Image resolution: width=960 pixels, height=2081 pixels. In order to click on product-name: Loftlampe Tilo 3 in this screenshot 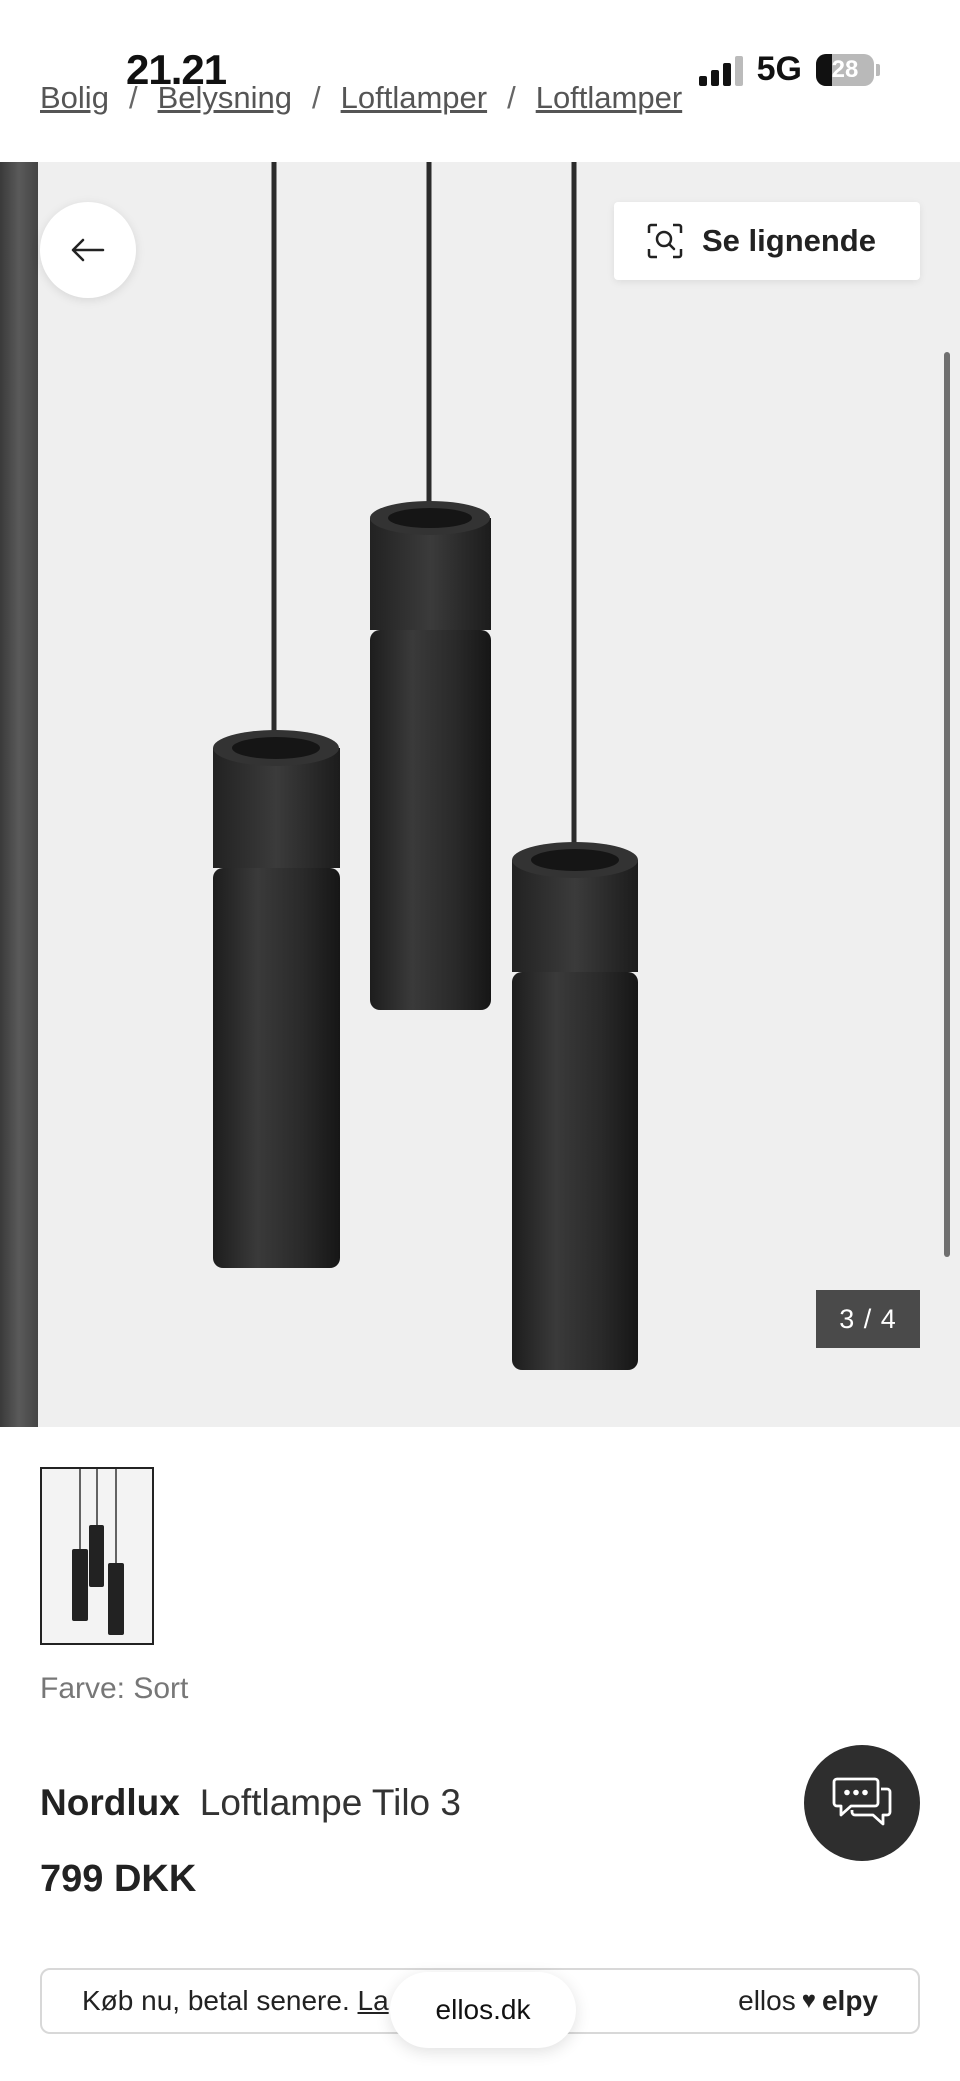, I will do `click(330, 1802)`.